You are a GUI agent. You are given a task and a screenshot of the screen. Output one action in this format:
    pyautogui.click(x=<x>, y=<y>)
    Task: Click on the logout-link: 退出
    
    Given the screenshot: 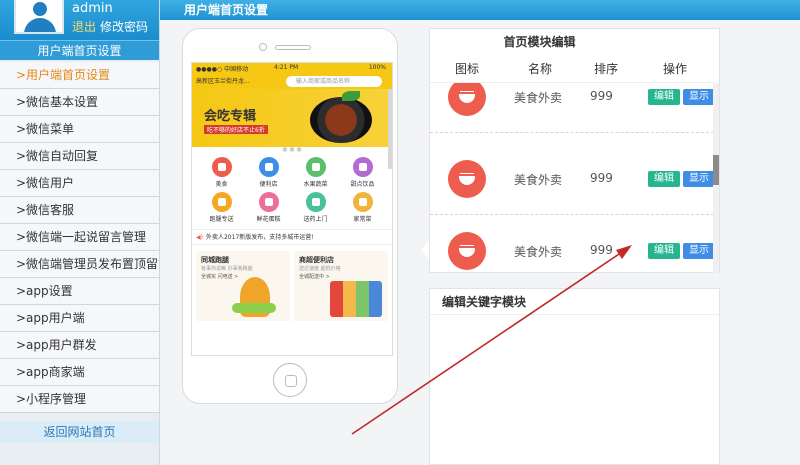 What is the action you would take?
    pyautogui.click(x=84, y=27)
    